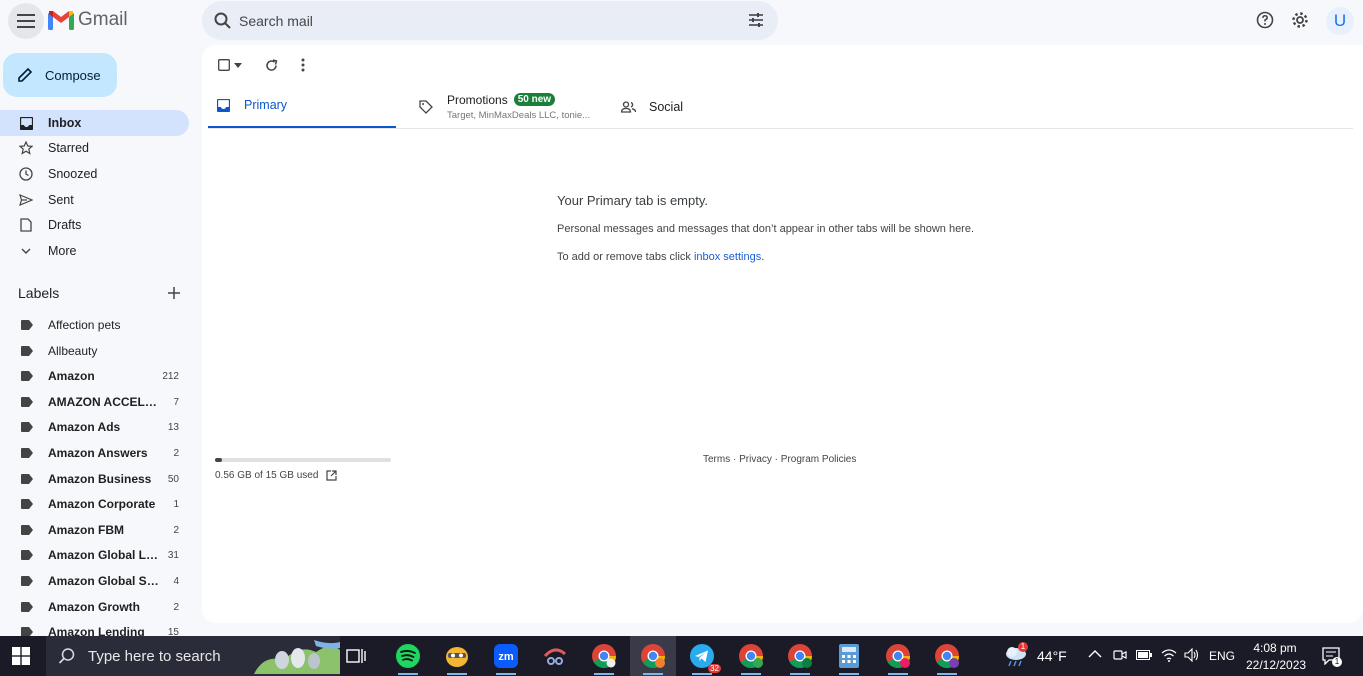 This screenshot has width=1363, height=676. I want to click on zoom-running-indicator, so click(506, 674).